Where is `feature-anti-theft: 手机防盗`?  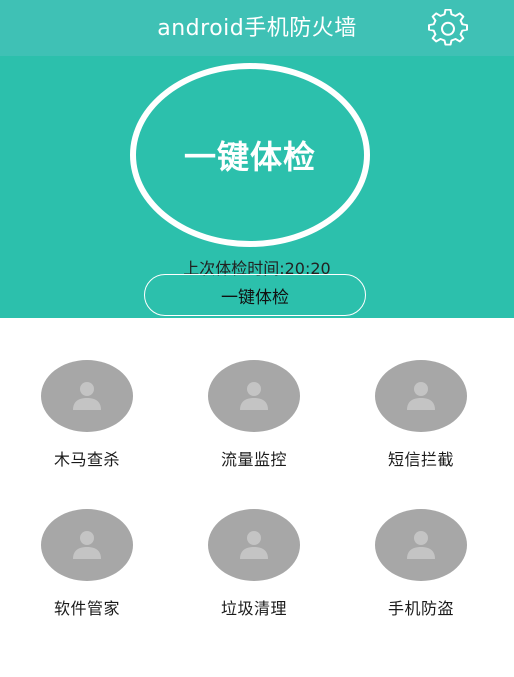
feature-anti-theft: 手机防盗 is located at coordinates (421, 569).